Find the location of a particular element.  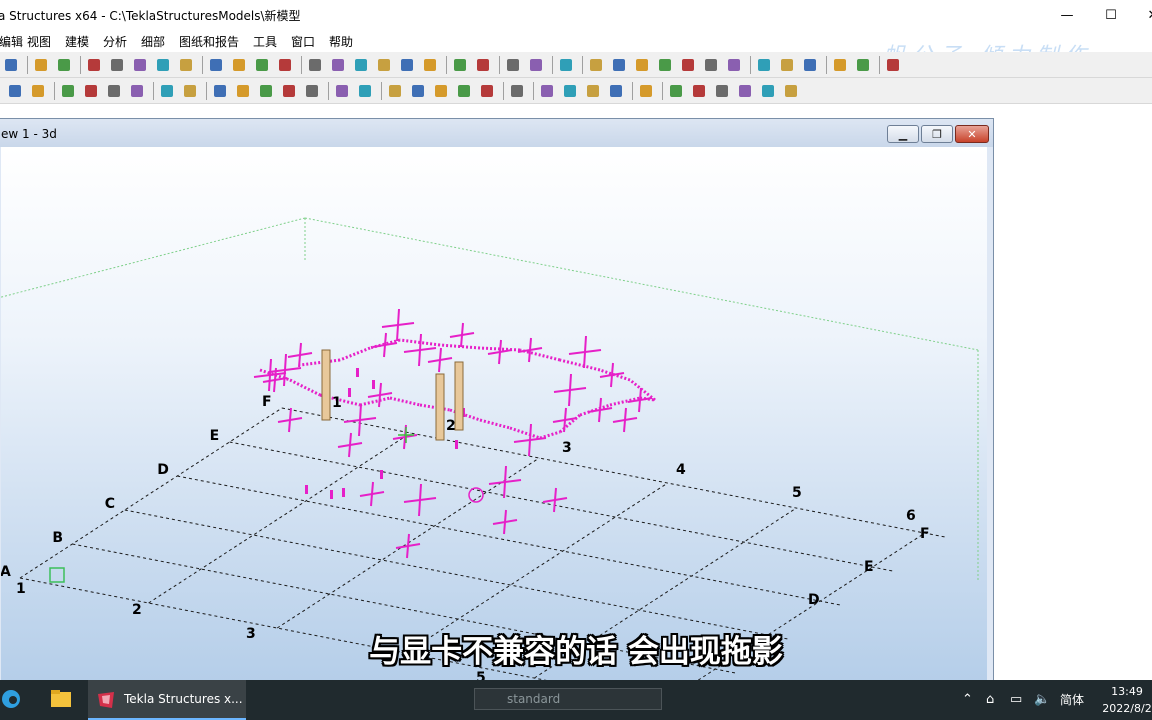

minimize-button: — is located at coordinates (1067, 15).